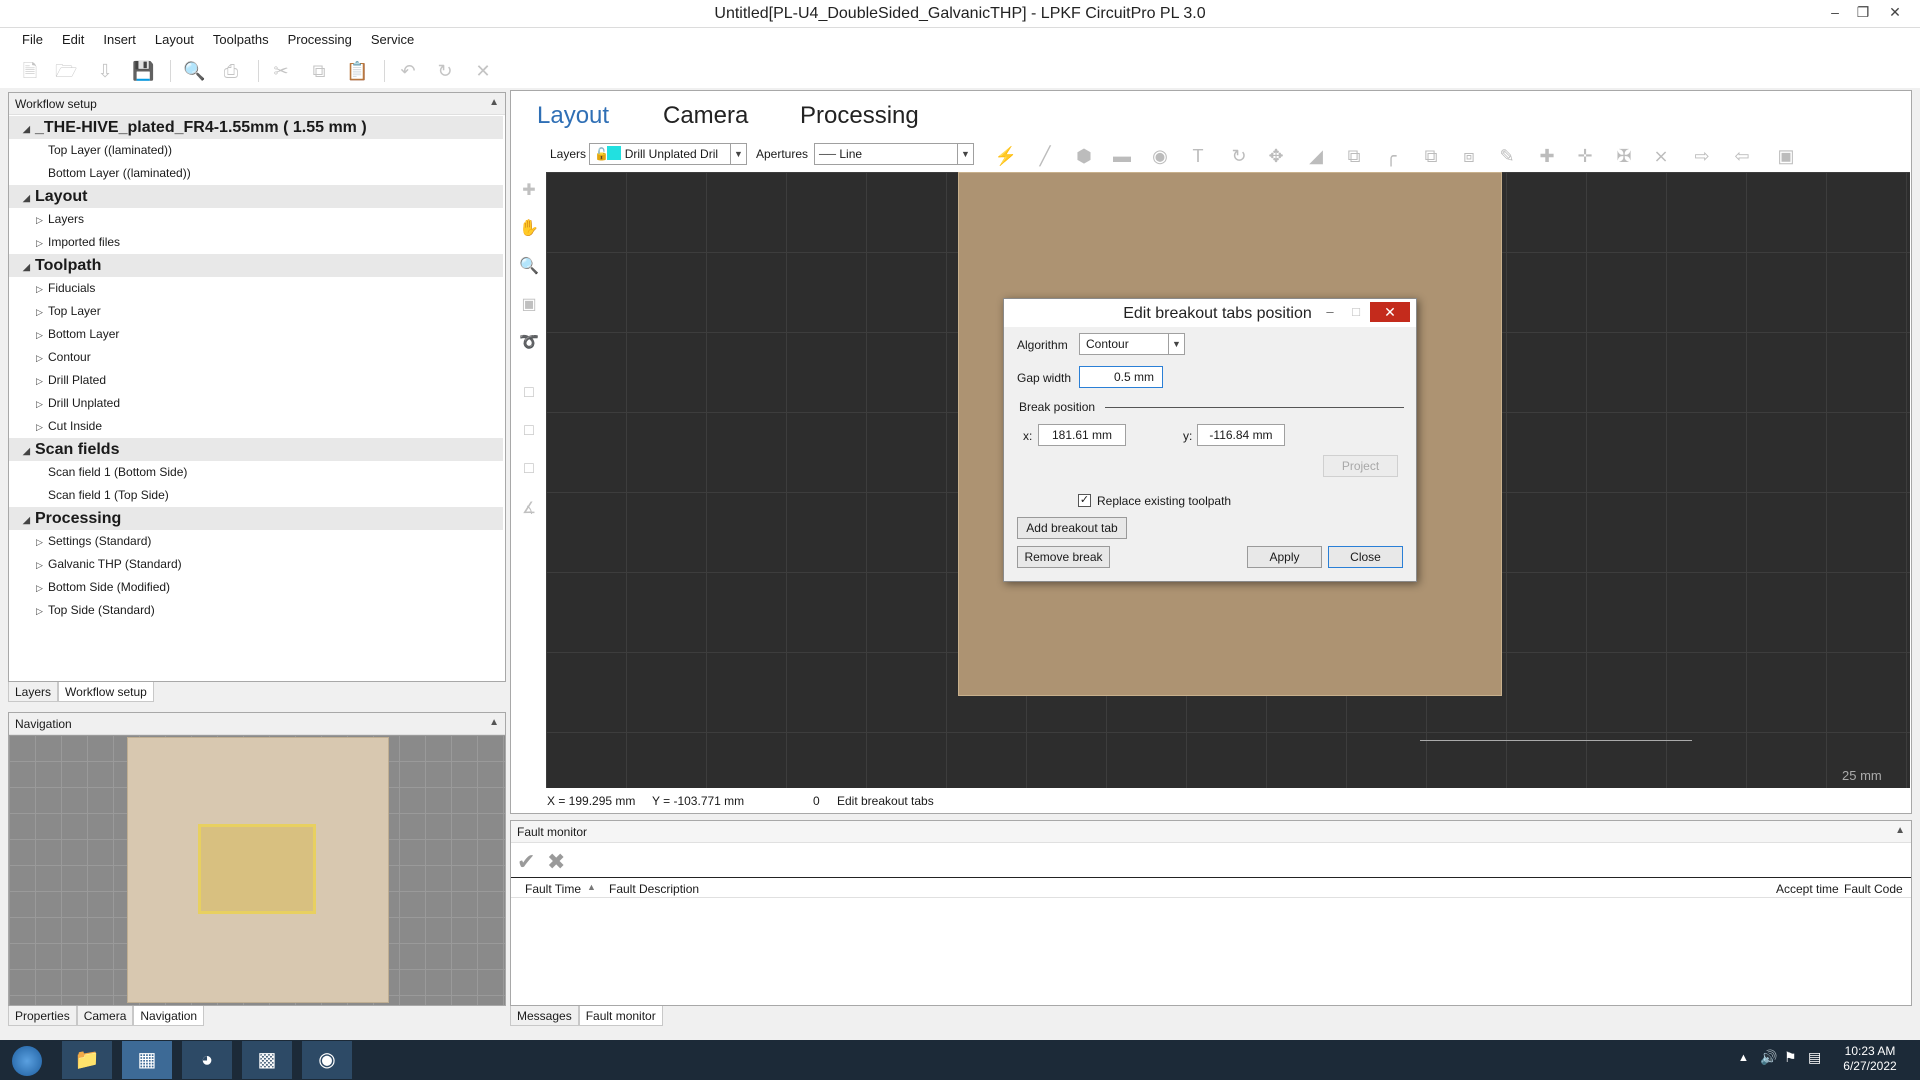 The height and width of the screenshot is (1080, 1920). Describe the element at coordinates (106, 692) in the screenshot. I see `tab-workflow-setup: Workflow setup` at that location.